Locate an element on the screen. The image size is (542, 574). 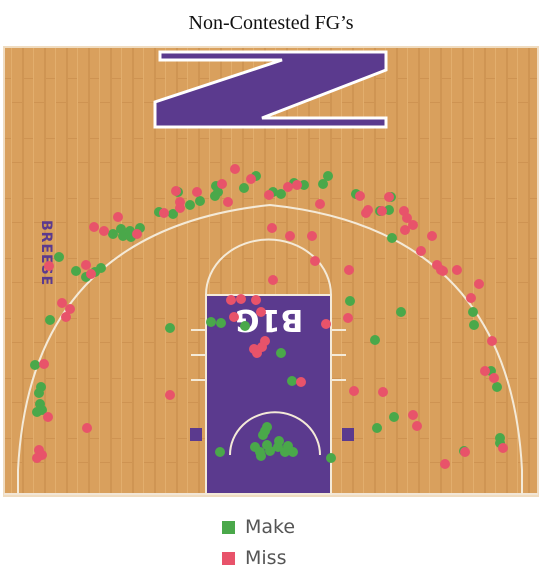
legend-item-miss: Miss is located at coordinates (322, 558).